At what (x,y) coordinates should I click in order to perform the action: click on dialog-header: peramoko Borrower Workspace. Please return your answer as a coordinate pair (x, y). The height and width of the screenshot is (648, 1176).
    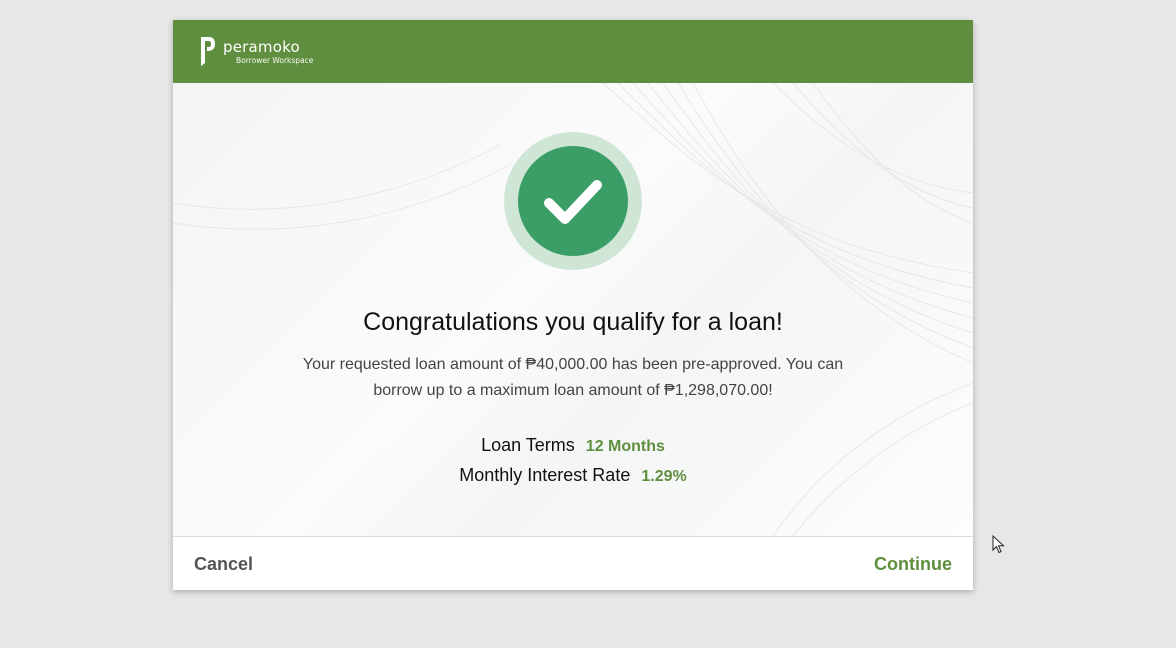
    Looking at the image, I should click on (573, 51).